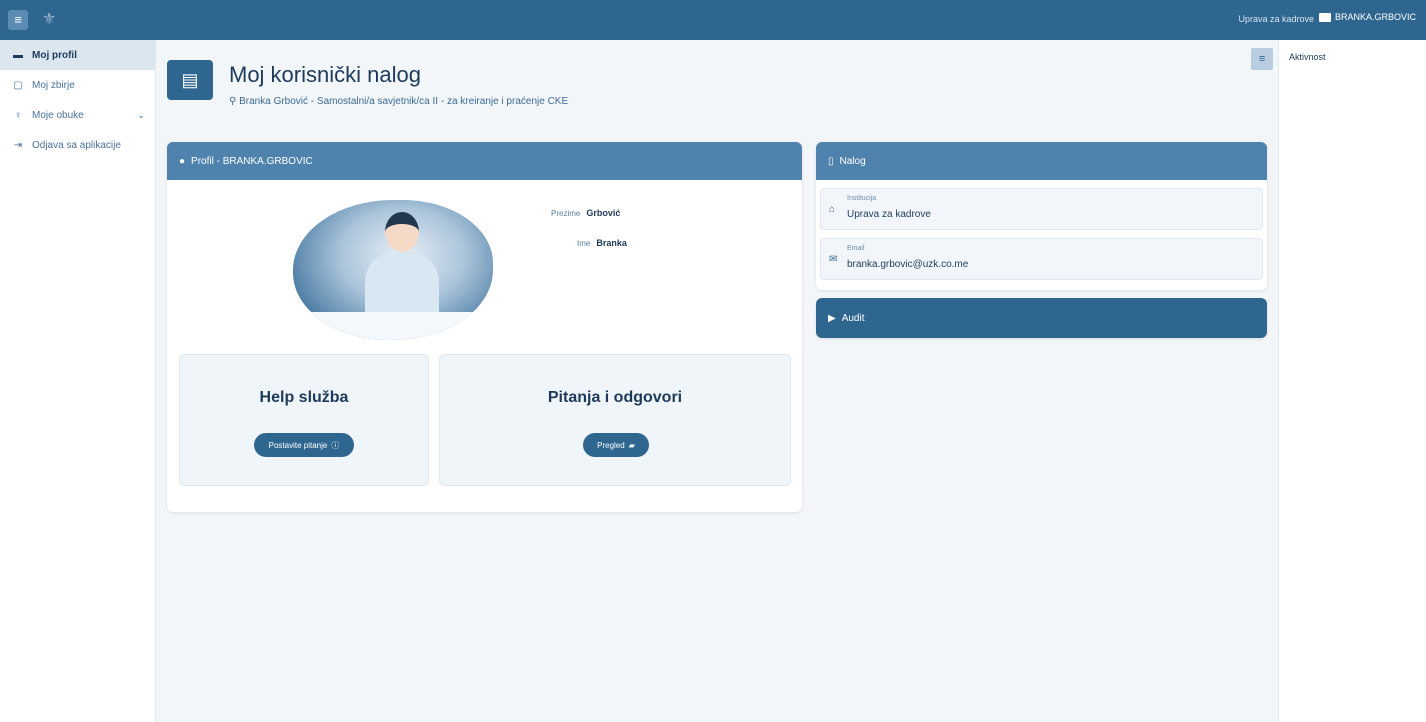  Describe the element at coordinates (1276, 19) in the screenshot. I see `org-label: Uprava za kadrove` at that location.